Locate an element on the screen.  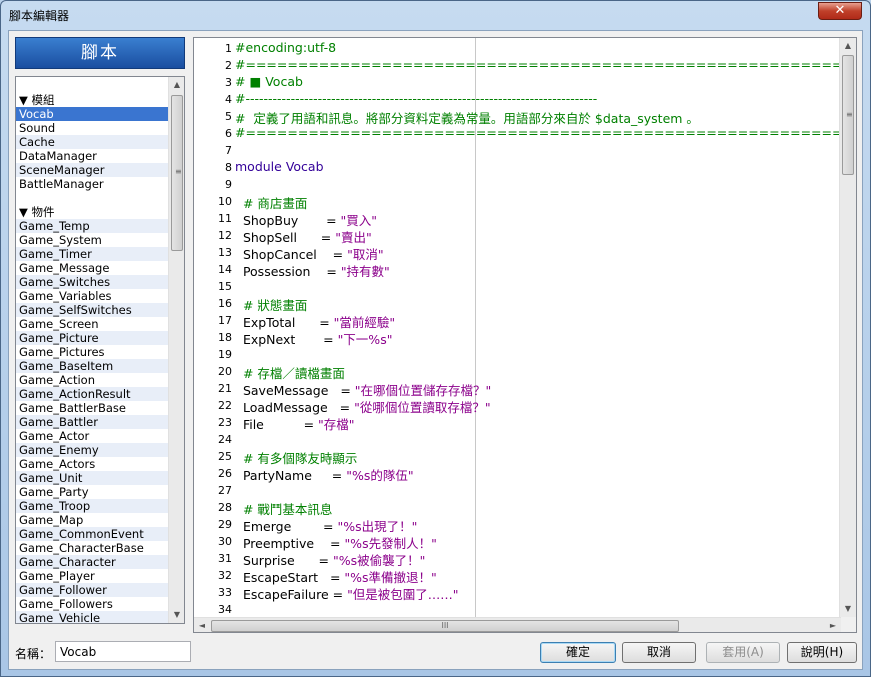
code-line: #encoding:utf-8 is located at coordinates (285, 47).